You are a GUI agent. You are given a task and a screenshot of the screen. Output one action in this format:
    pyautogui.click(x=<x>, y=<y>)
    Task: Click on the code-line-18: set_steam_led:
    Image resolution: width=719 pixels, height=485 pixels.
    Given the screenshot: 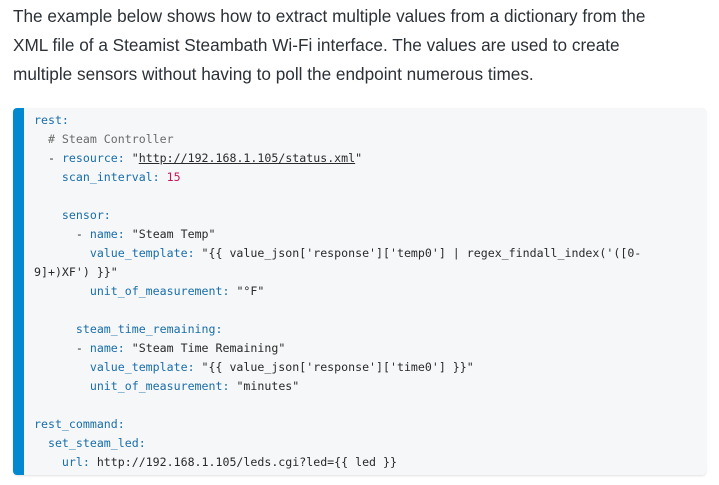 What is the action you would take?
    pyautogui.click(x=337, y=443)
    